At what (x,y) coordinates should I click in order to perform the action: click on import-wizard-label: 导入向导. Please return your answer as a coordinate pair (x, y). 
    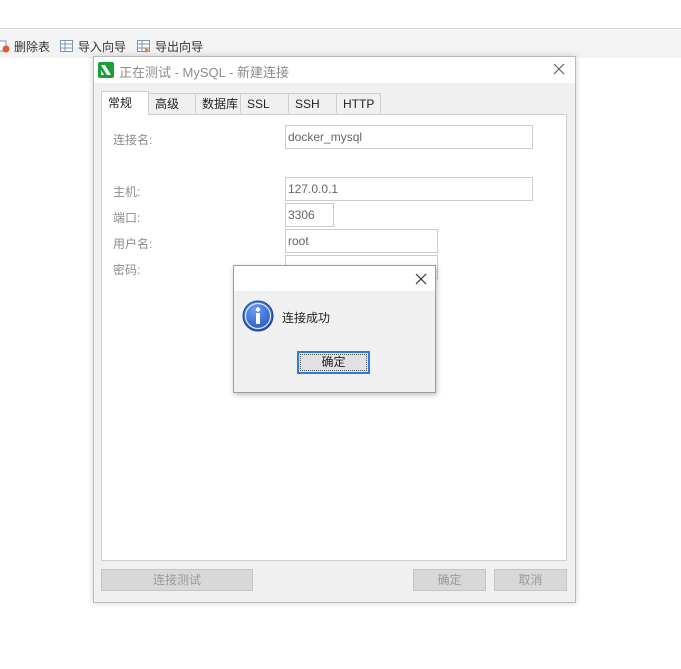
    Looking at the image, I should click on (102, 46).